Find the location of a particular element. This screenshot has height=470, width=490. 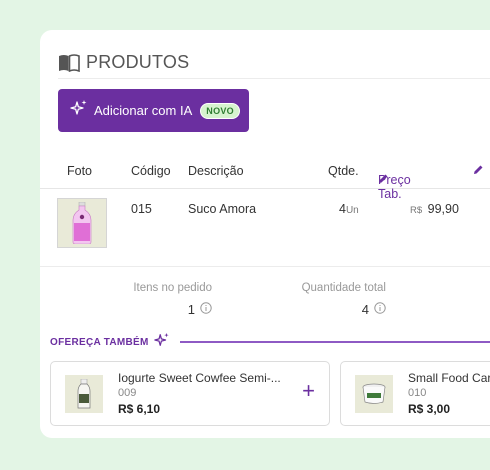

suggested-product-name: Small Food Car is located at coordinates (449, 378).